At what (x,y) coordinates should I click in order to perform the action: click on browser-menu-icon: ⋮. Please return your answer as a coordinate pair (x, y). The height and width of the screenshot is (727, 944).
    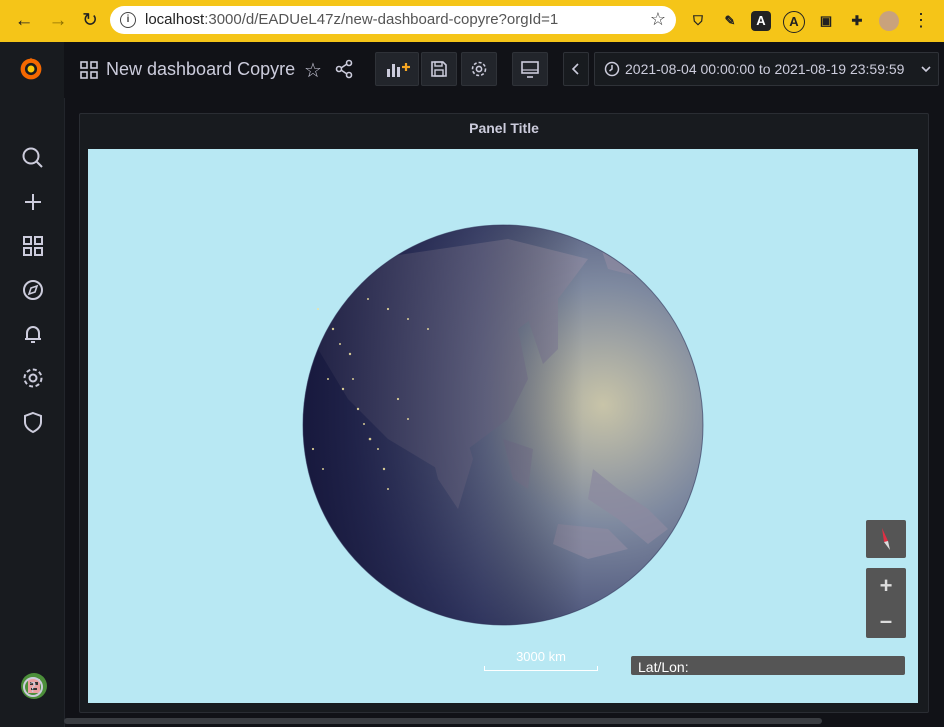
    Looking at the image, I should click on (921, 20).